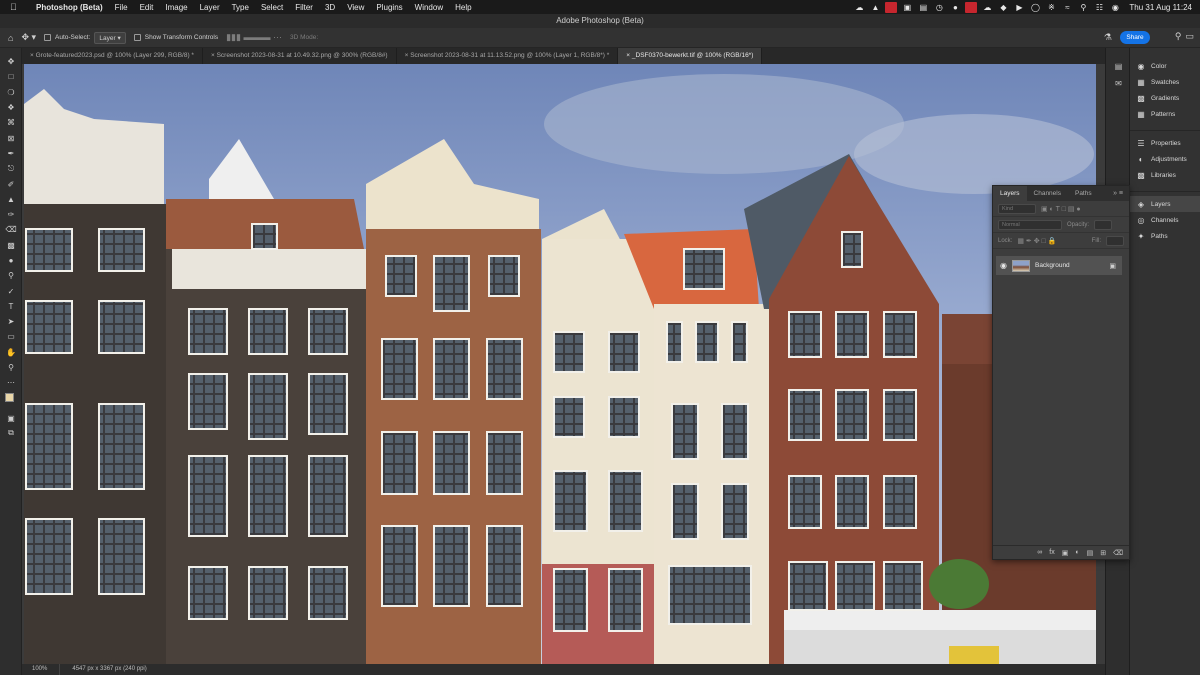  What do you see at coordinates (1118, 83) in the screenshot?
I see `comments-icon: ✉` at bounding box center [1118, 83].